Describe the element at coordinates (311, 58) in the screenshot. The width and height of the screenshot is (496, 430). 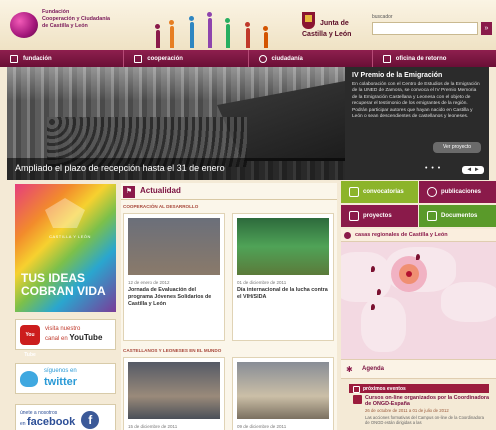
I see `nav-ciudadania: ciudadanía` at that location.